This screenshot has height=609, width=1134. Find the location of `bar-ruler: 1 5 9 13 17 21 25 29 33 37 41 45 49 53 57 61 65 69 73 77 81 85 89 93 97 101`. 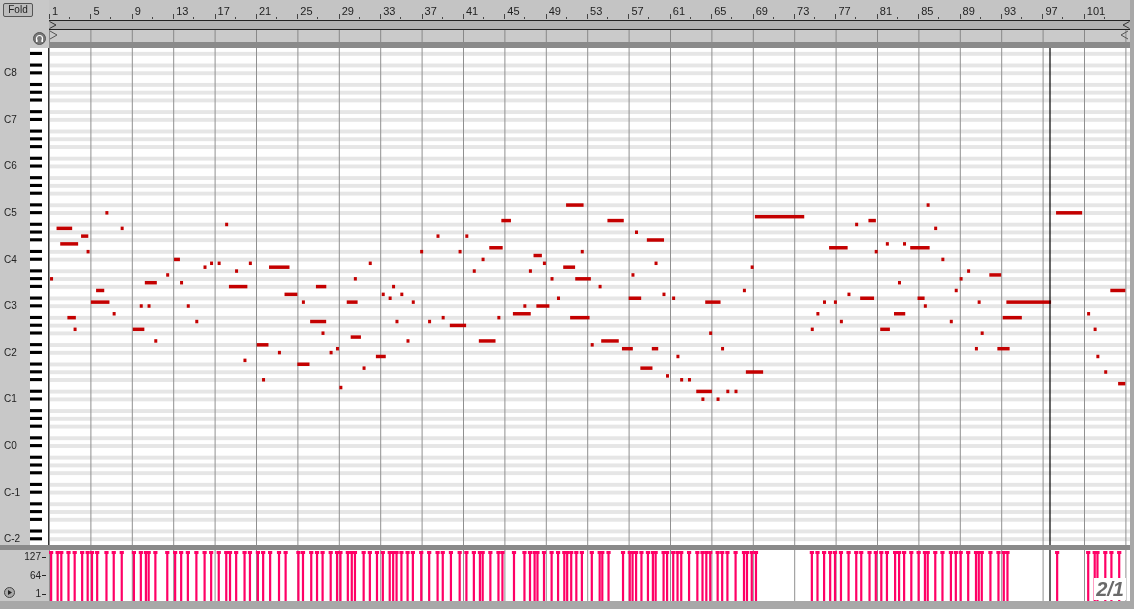

bar-ruler: 1 5 9 13 17 21 25 29 33 37 41 45 49 53 57 61 65 69 73 77 81 85 89 93 97 101 is located at coordinates (589, 10).